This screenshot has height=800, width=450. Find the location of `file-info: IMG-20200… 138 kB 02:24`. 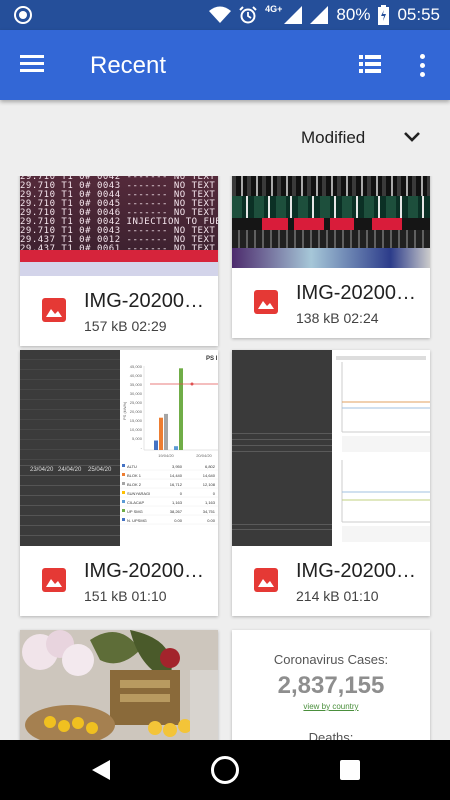

file-info: IMG-20200… 138 kB 02:24 is located at coordinates (331, 303).